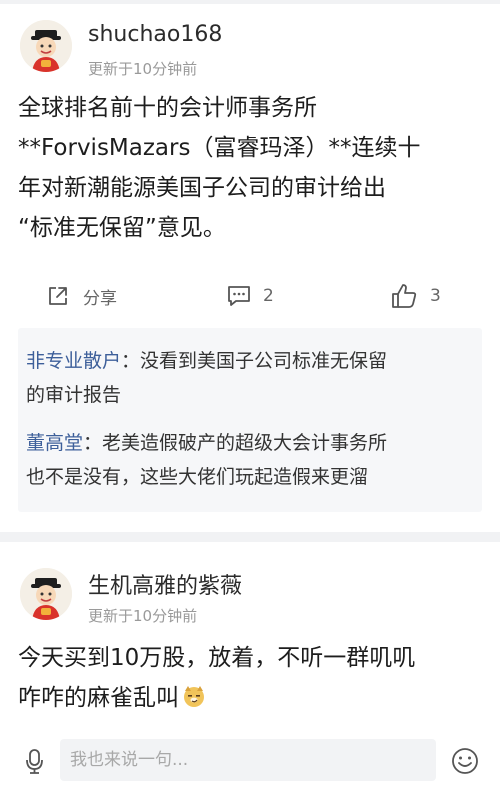  What do you see at coordinates (58, 296) in the screenshot?
I see `share-icon` at bounding box center [58, 296].